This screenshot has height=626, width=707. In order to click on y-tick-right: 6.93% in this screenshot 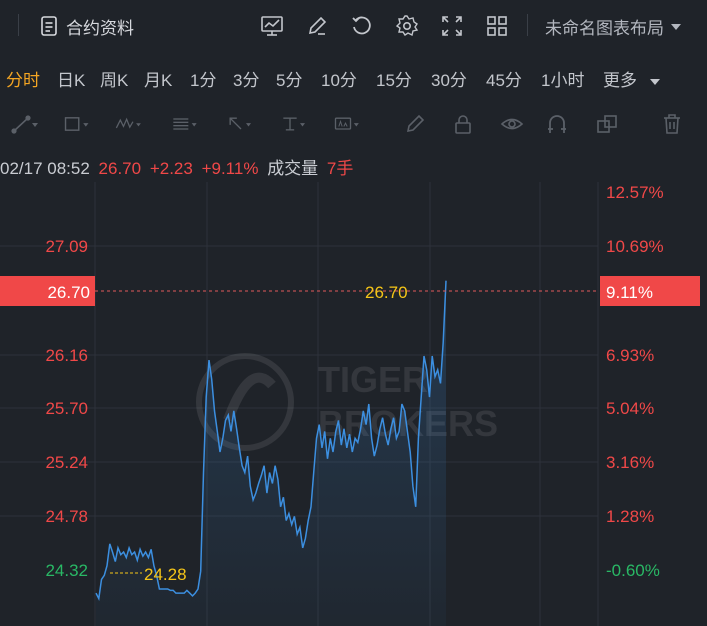, I will do `click(630, 355)`.